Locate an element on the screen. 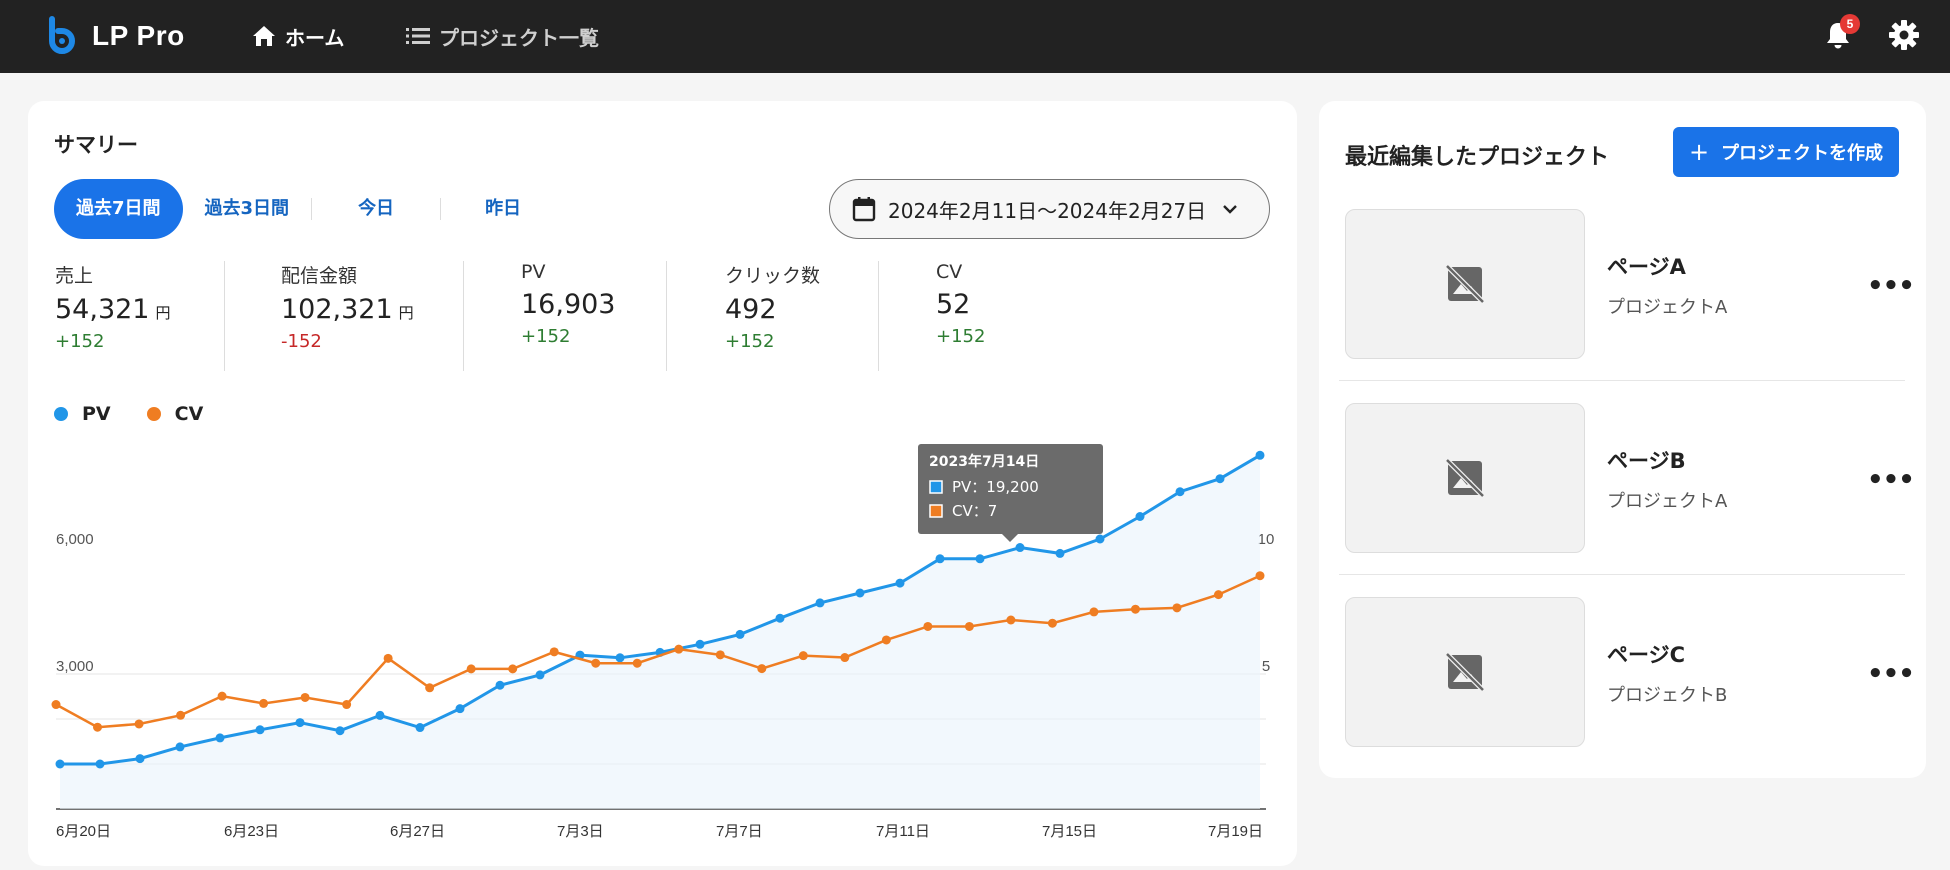 This screenshot has width=1950, height=870. kpi-label: クリック数 is located at coordinates (773, 276).